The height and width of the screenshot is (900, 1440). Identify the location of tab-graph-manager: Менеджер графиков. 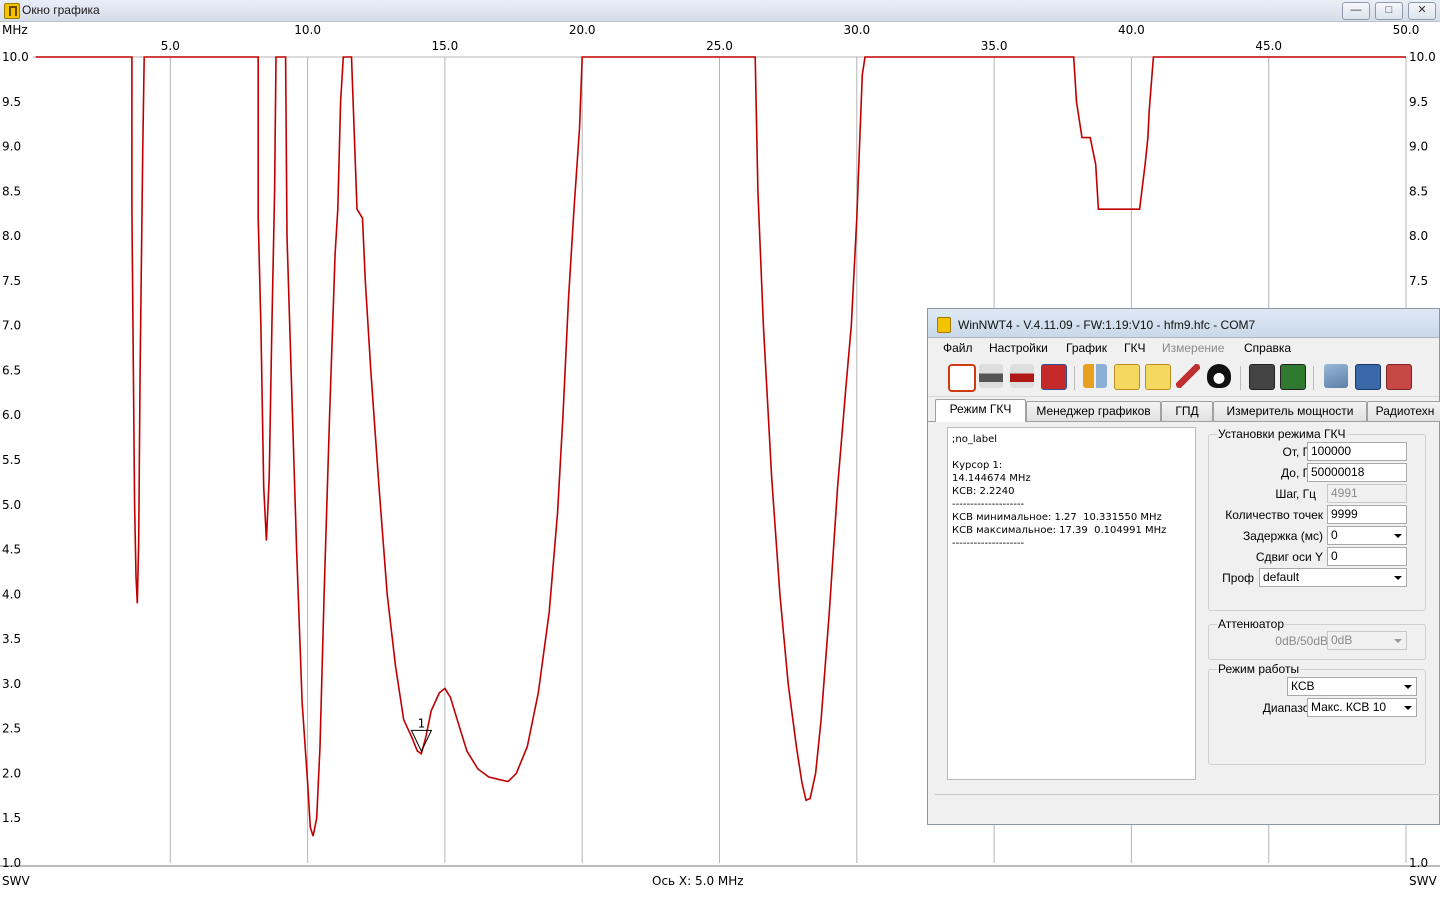
(1093, 411).